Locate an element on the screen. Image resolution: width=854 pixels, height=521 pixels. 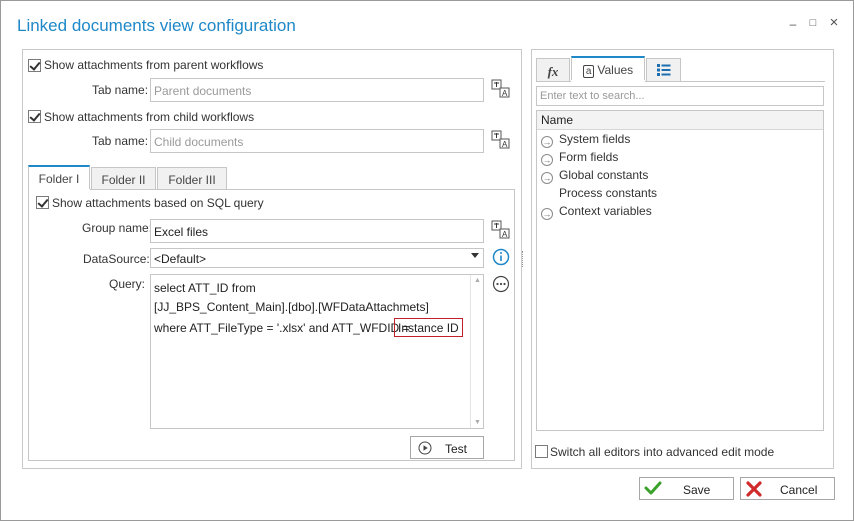
parent-workflows-checkbox is located at coordinates (34, 65).